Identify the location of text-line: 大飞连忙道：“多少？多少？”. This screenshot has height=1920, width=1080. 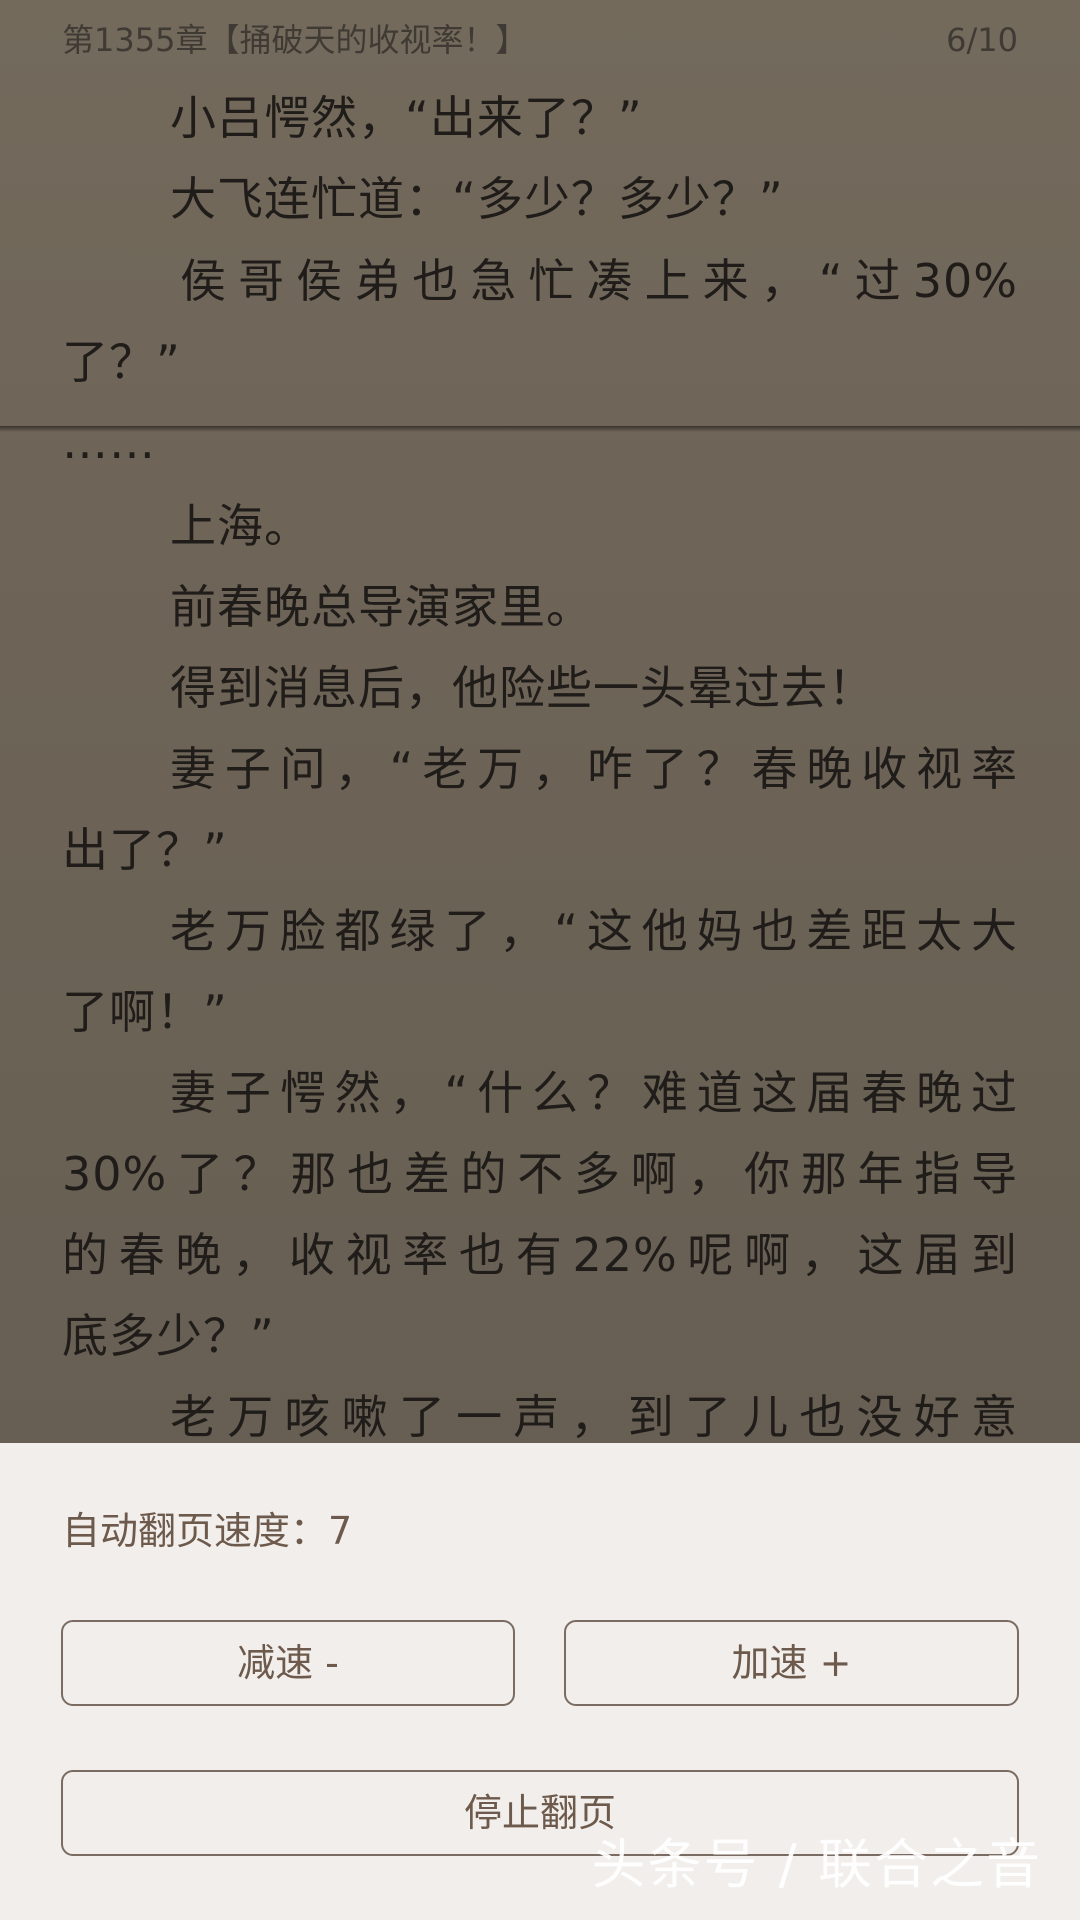
(477, 199).